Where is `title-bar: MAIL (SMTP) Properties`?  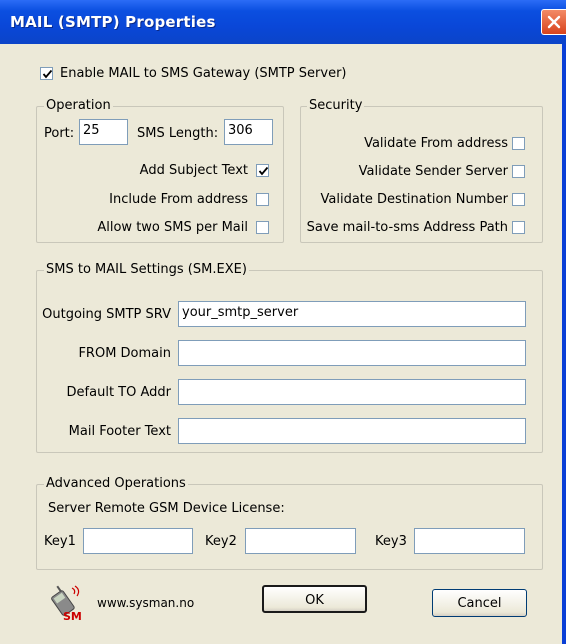 title-bar: MAIL (SMTP) Properties is located at coordinates (283, 22).